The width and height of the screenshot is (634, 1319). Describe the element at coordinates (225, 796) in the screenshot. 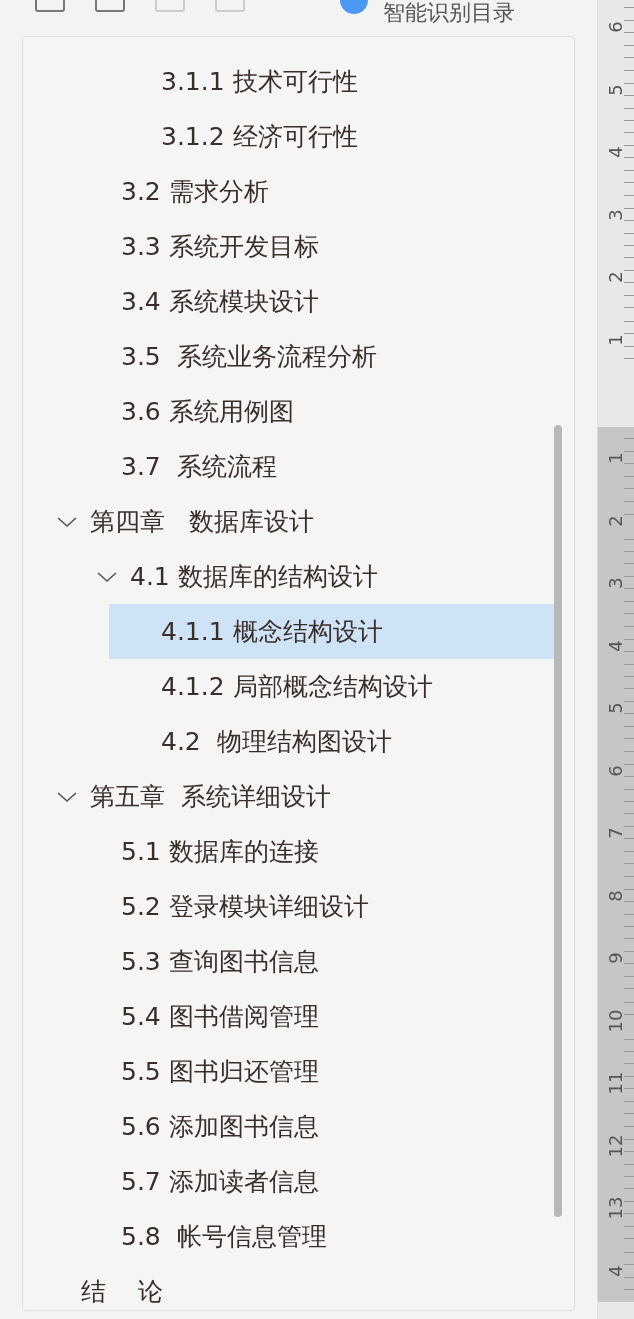

I see `tree-item: 第五章 系统详细设计` at that location.